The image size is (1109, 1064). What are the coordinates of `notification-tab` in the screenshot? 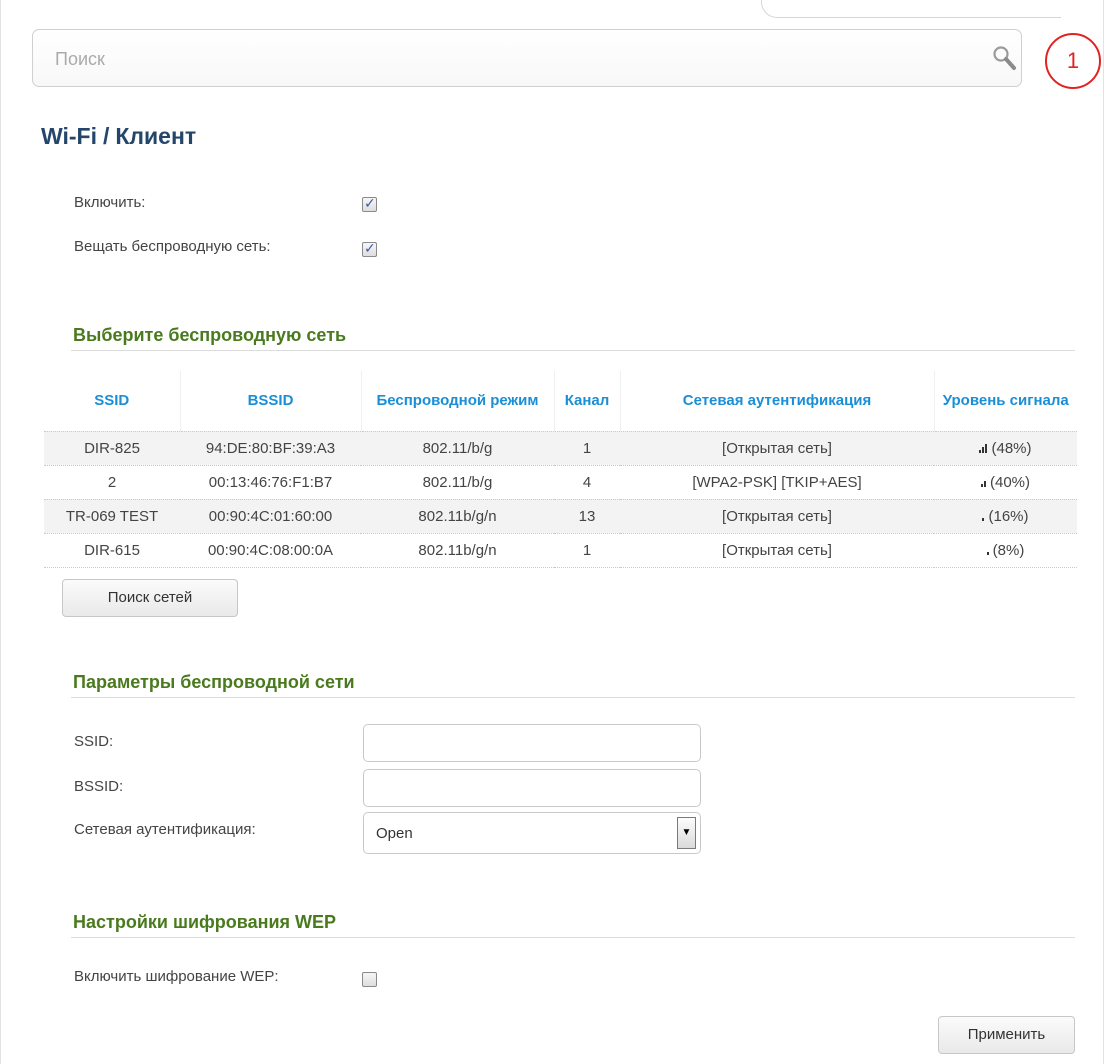 It's located at (911, 9).